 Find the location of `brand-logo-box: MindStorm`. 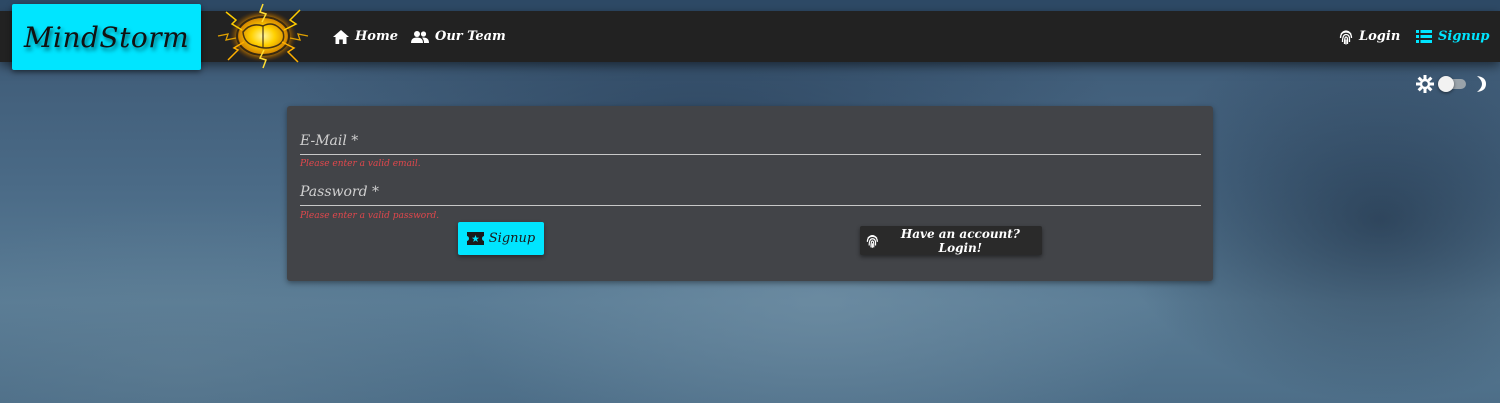

brand-logo-box: MindStorm is located at coordinates (106, 37).